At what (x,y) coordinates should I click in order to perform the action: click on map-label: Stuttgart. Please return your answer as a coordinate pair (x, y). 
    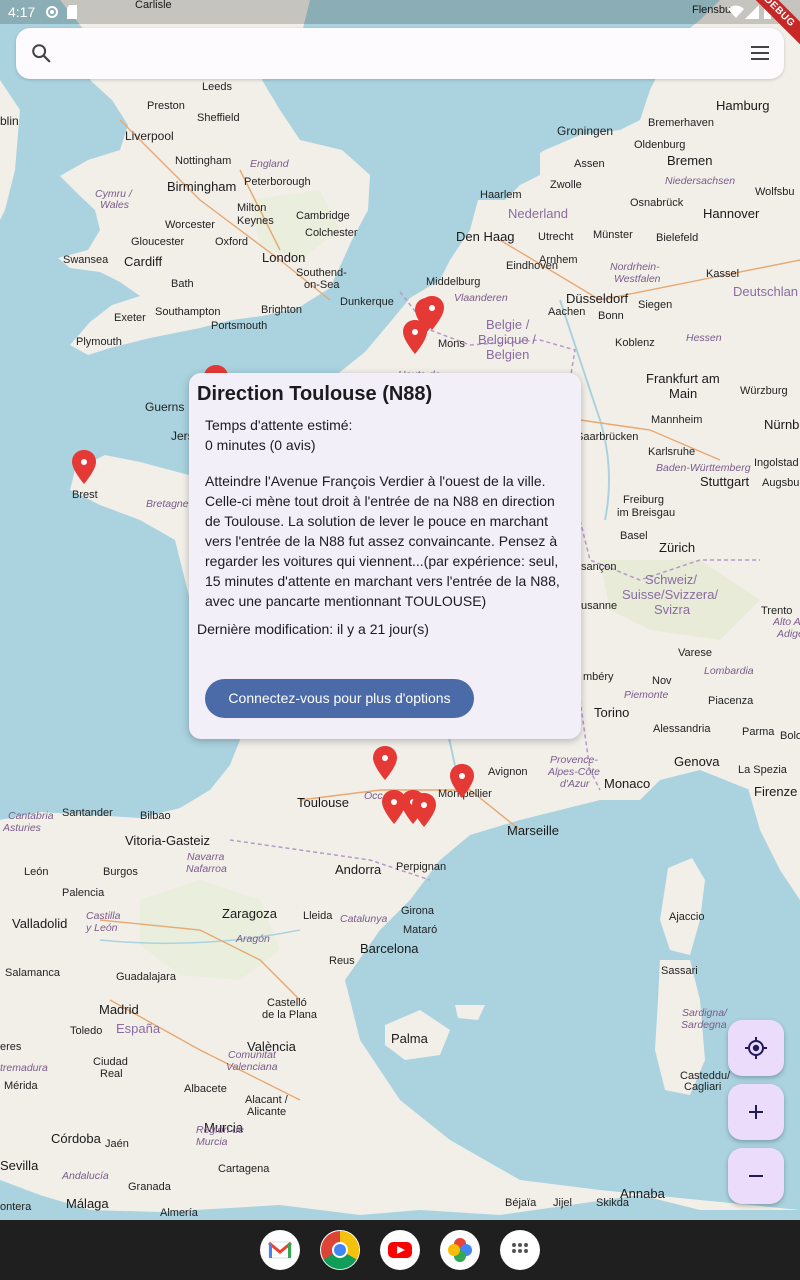
    Looking at the image, I should click on (725, 481).